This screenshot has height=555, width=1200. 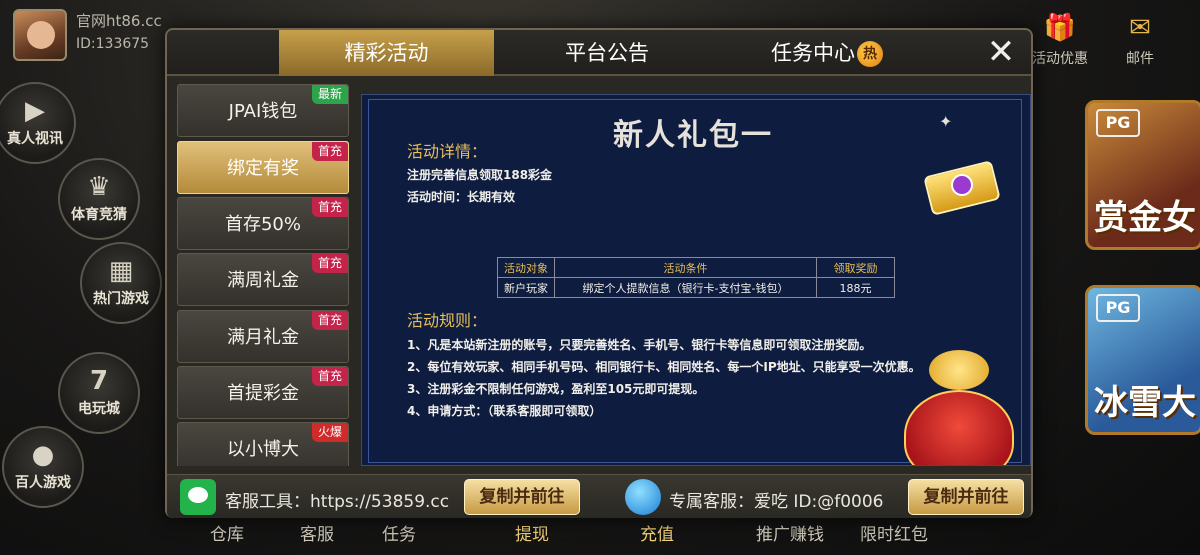 I want to click on table-cell: 188元, so click(x=855, y=287).